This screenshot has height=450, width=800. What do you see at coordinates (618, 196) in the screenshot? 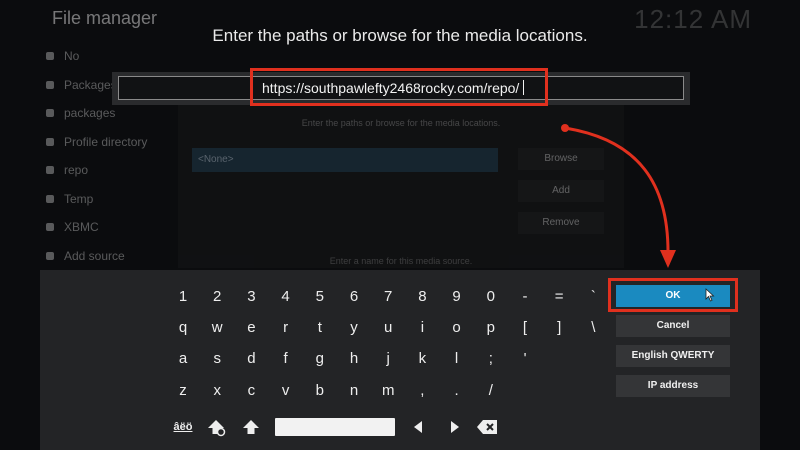
I see `annotation-arrow` at bounding box center [618, 196].